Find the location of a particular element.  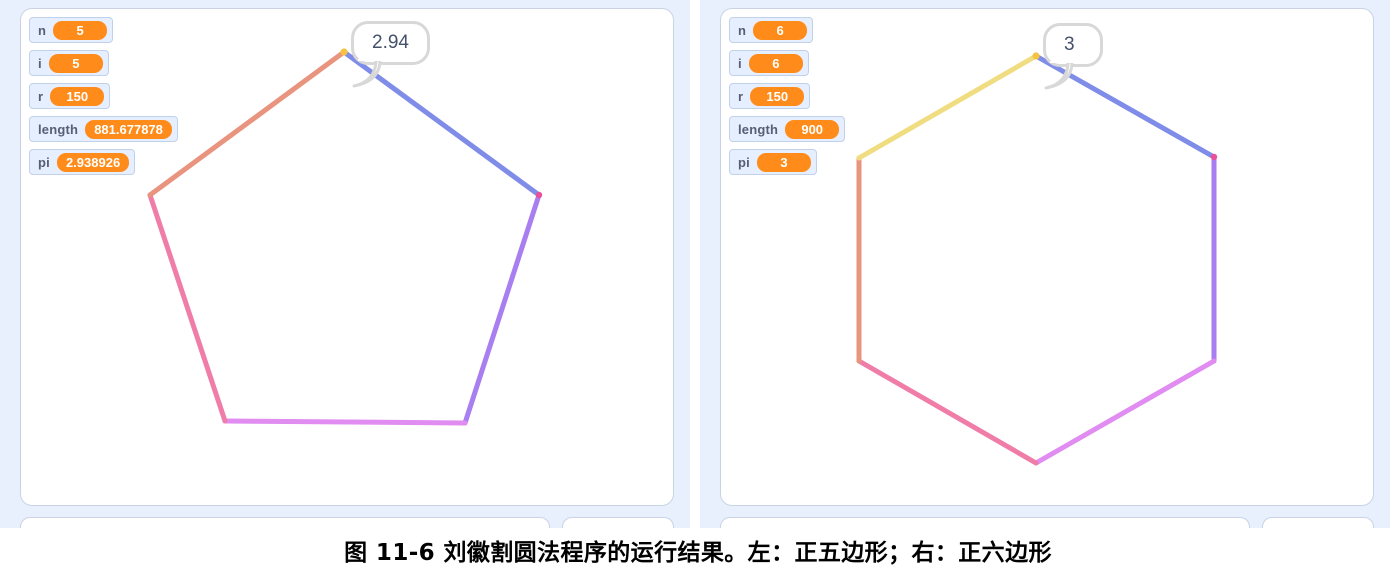

monitor-row: pi 3 is located at coordinates (787, 165).